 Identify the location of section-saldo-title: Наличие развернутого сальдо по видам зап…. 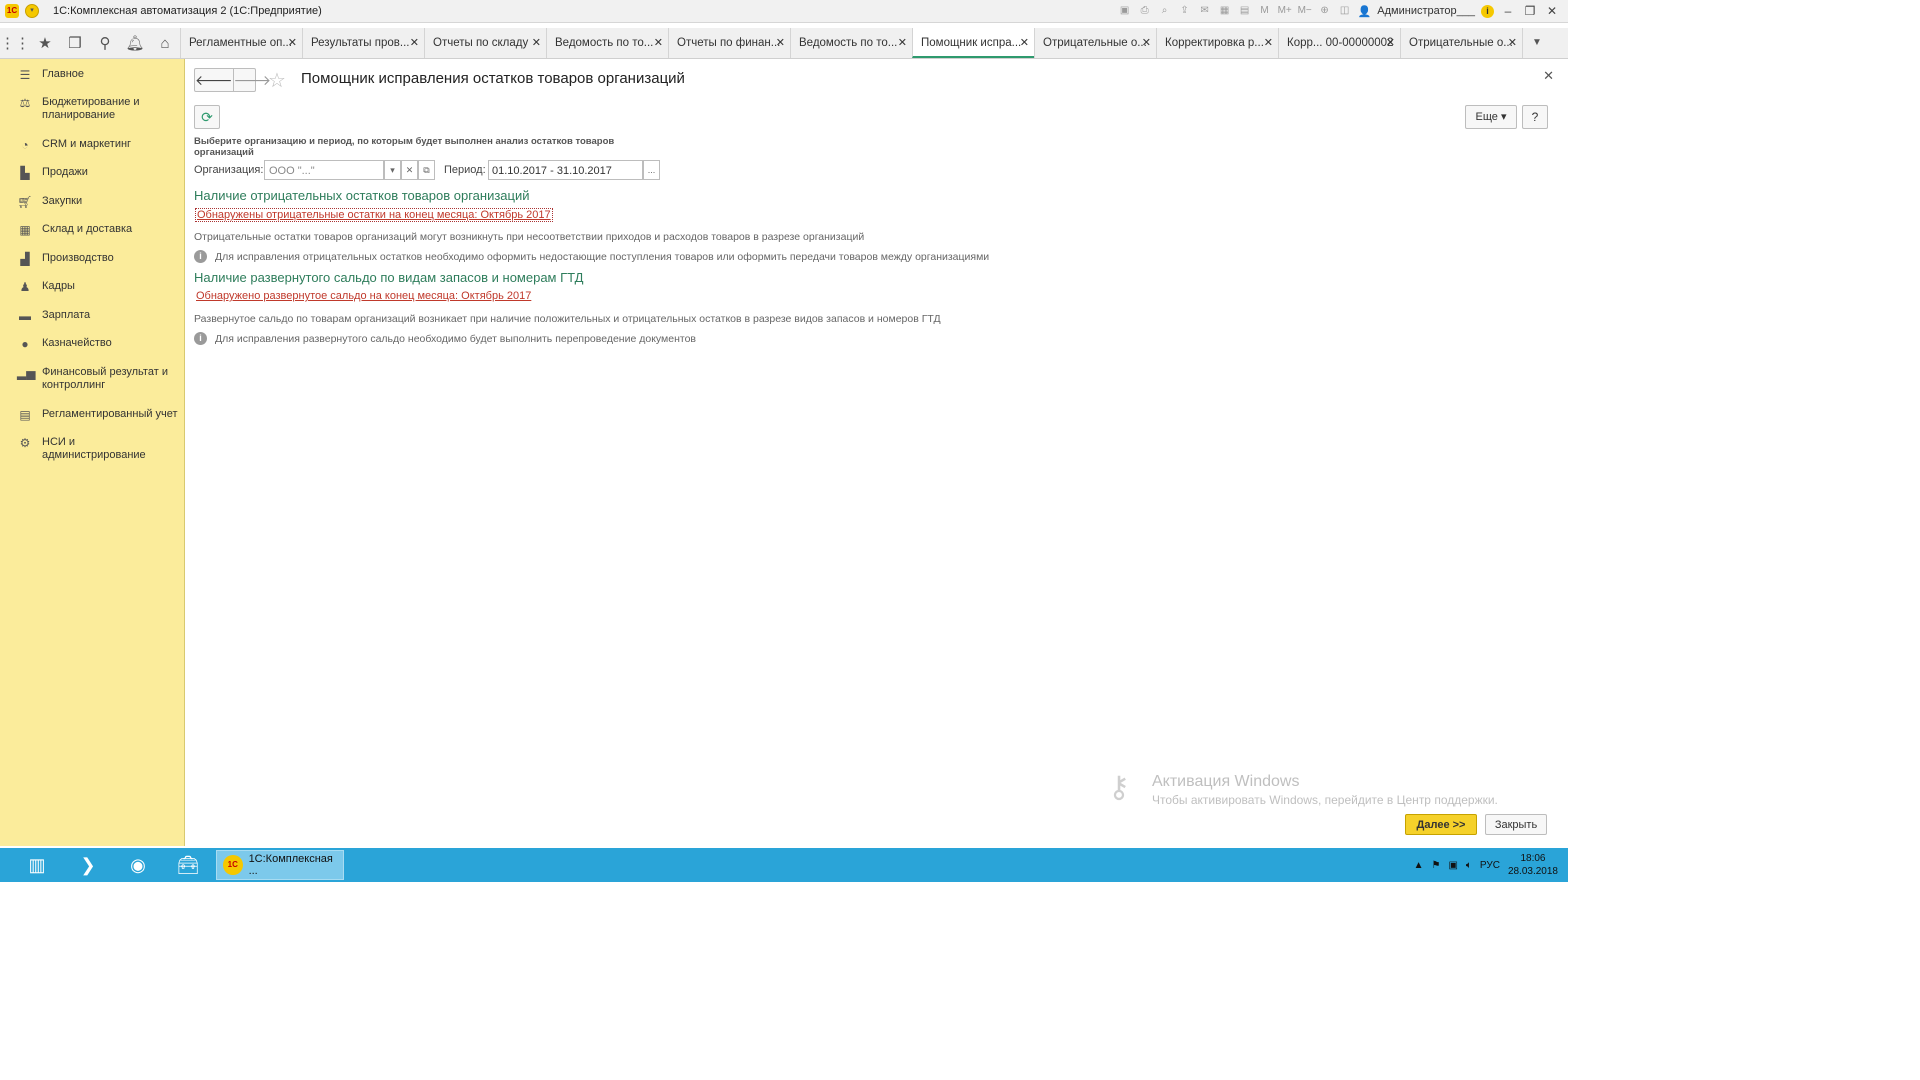
(389, 277).